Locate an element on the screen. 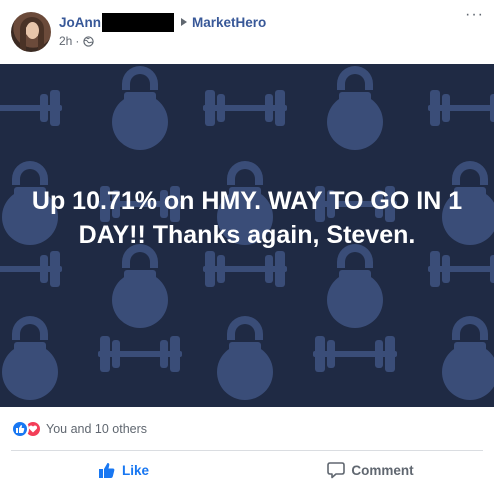  reactions-summary: You and 10 others is located at coordinates (79, 429).